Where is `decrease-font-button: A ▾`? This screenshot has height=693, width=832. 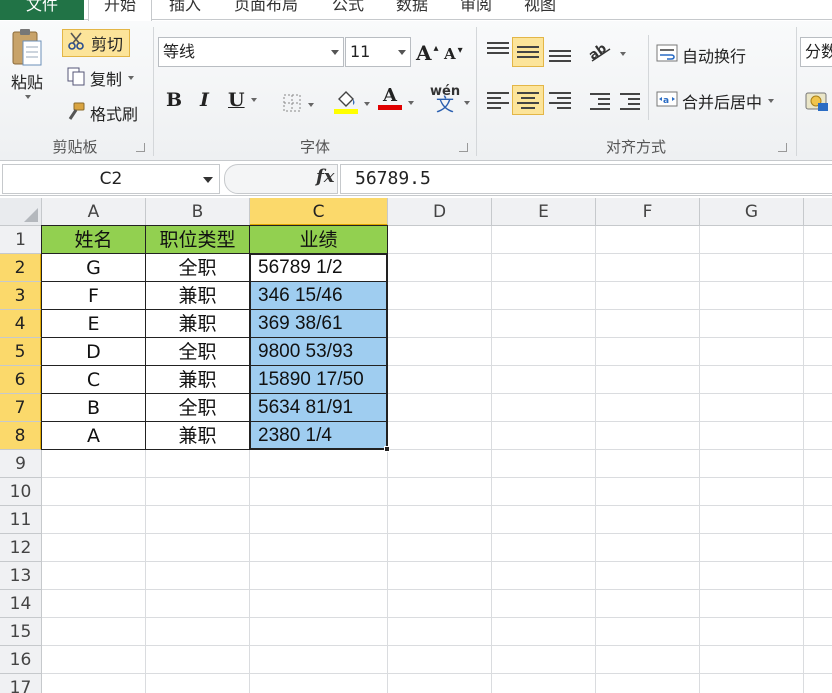
decrease-font-button: A ▾ is located at coordinates (453, 54).